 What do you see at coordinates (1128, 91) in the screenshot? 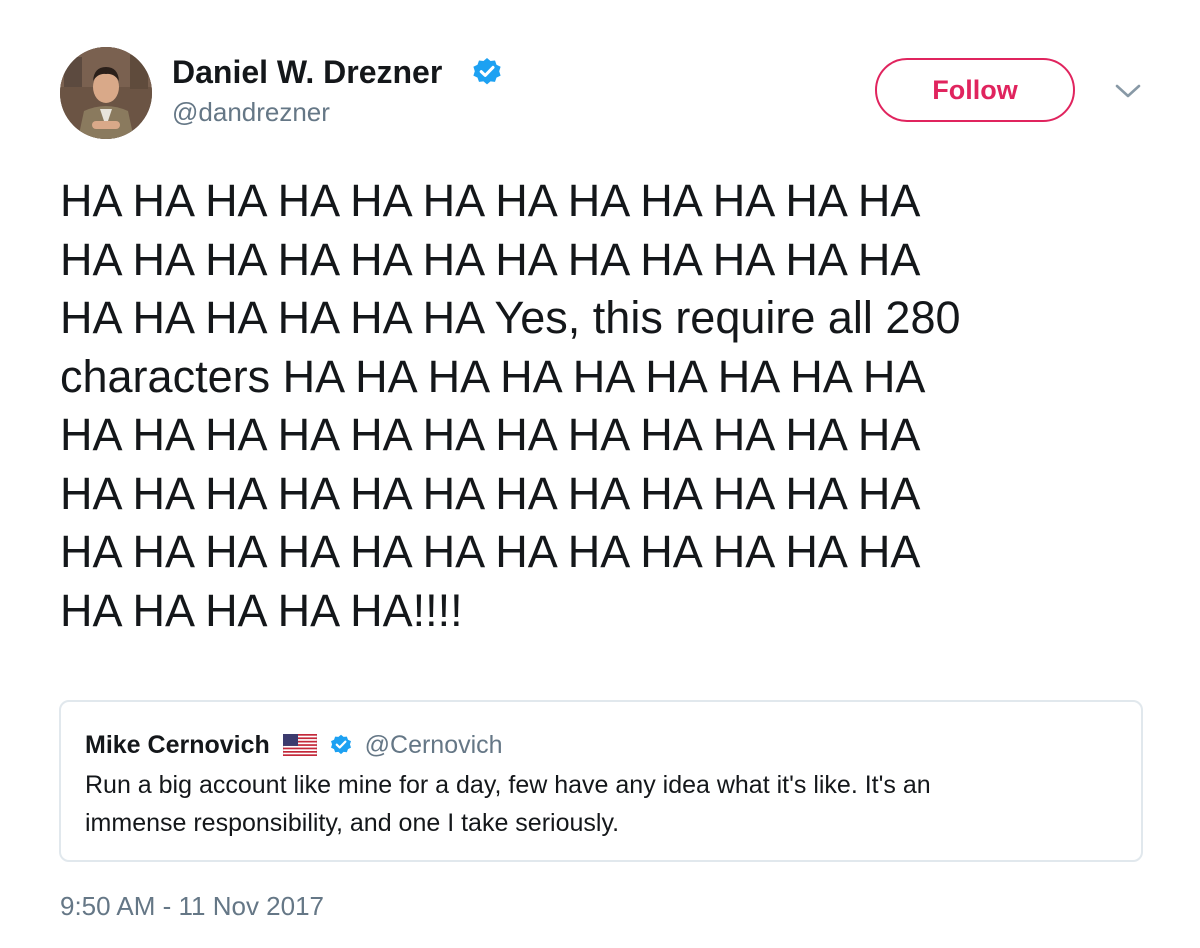
I see `chevron-down-icon` at bounding box center [1128, 91].